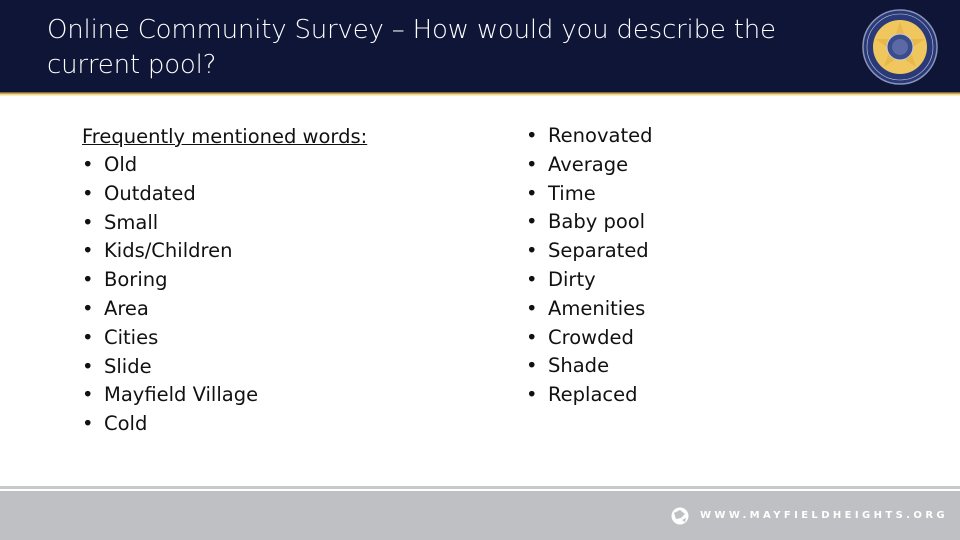 The height and width of the screenshot is (540, 960). Describe the element at coordinates (900, 47) in the screenshot. I see `city-seal-logo` at that location.